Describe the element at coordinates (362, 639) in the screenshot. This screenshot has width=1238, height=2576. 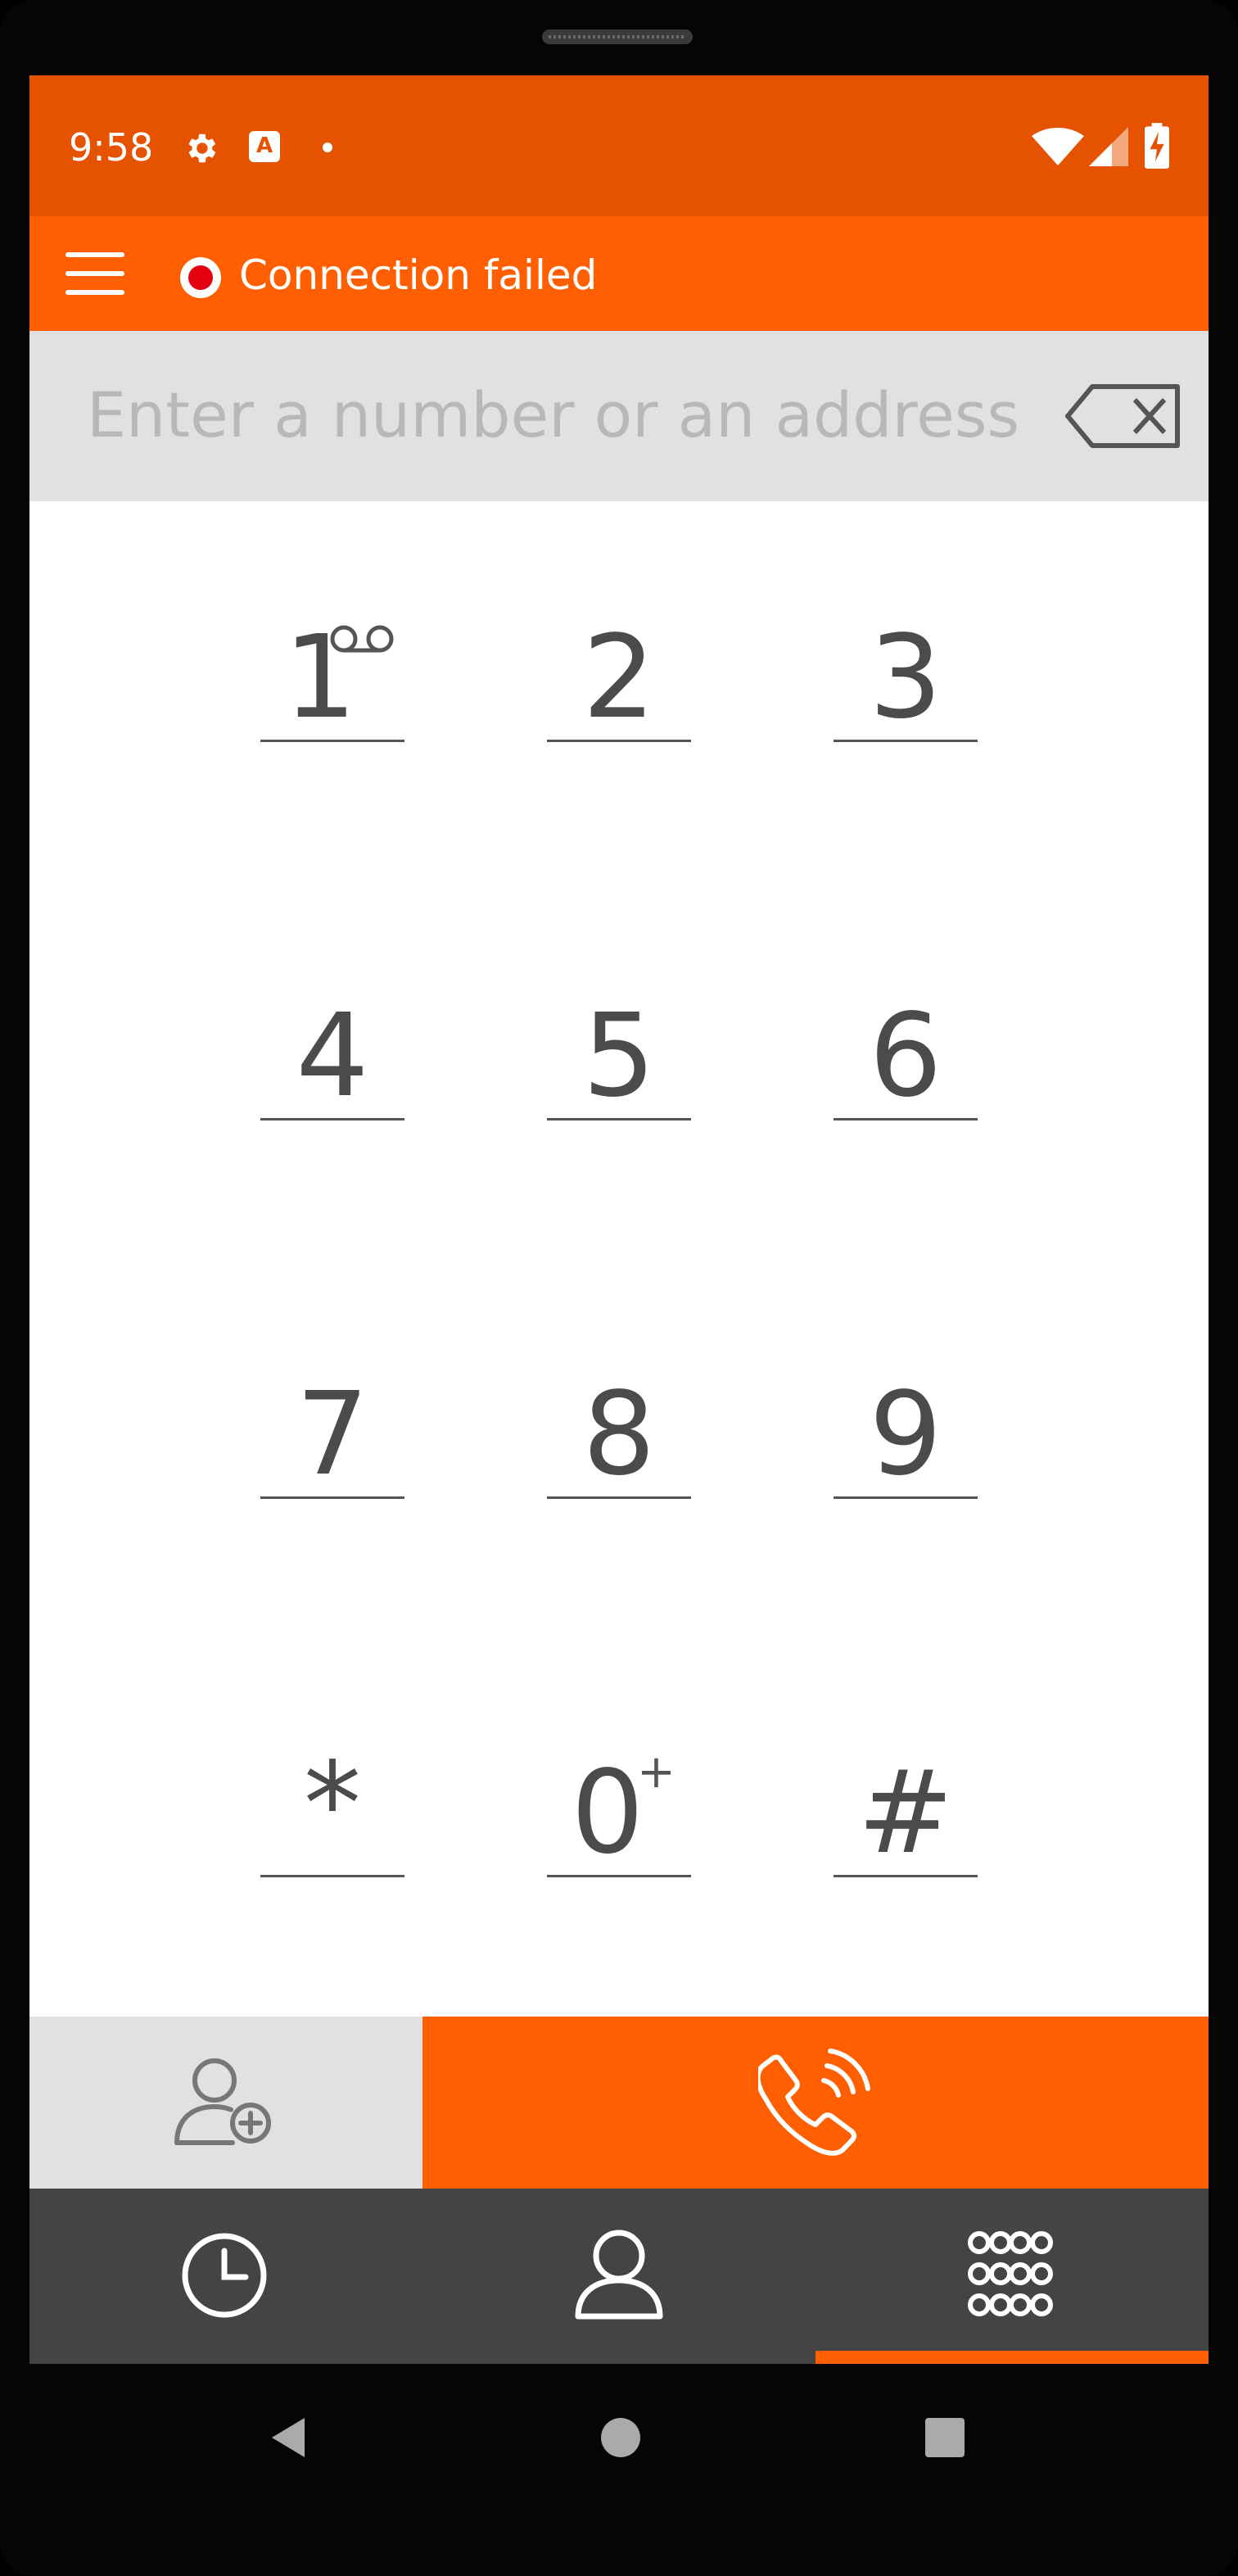
I see `voicemail-icon` at that location.